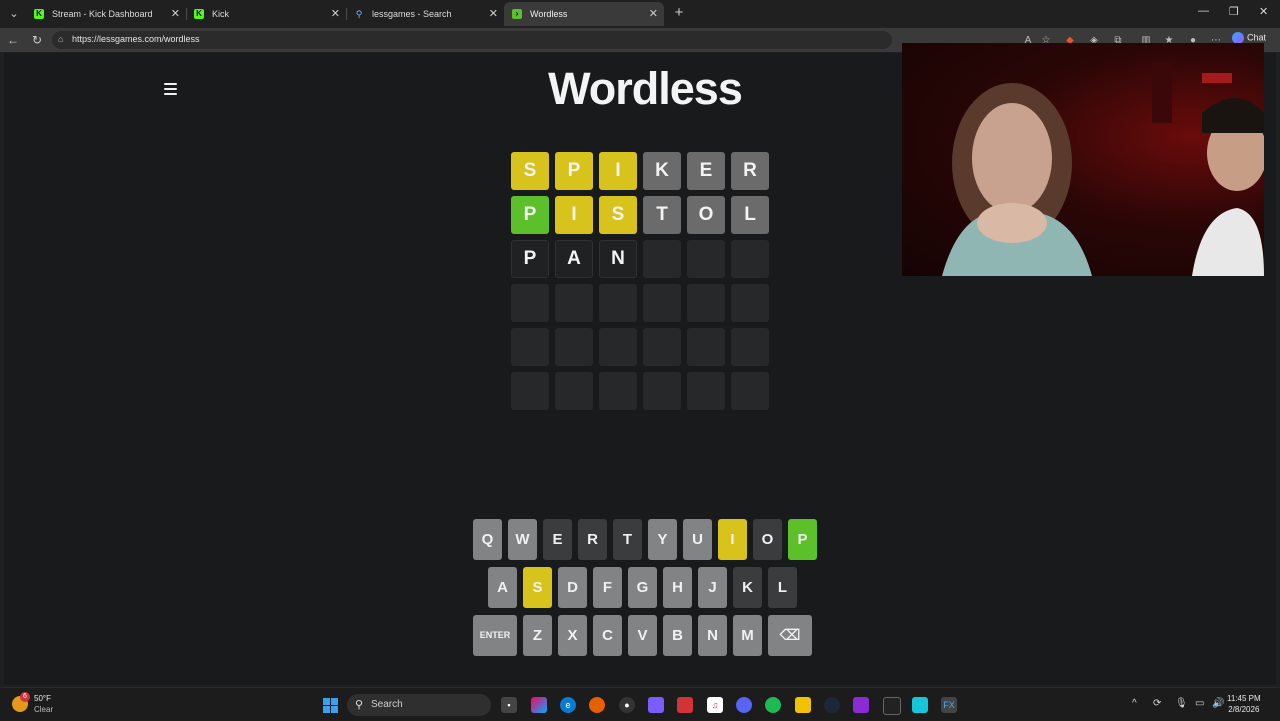 The width and height of the screenshot is (1280, 721). What do you see at coordinates (537, 587) in the screenshot?
I see `key-s: S` at bounding box center [537, 587].